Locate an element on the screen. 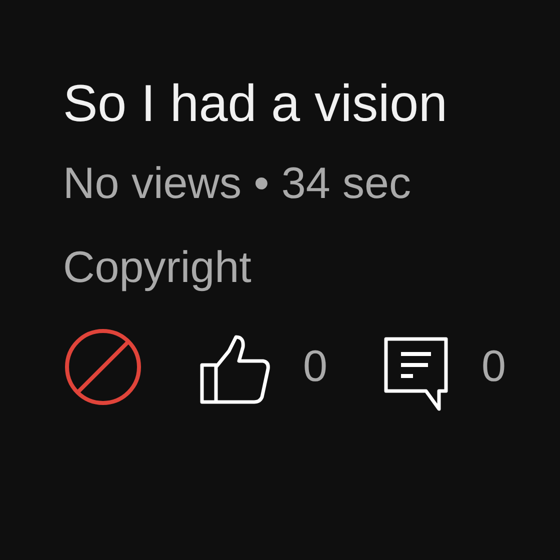  video-meta: No views • 34 sec is located at coordinates (237, 184).